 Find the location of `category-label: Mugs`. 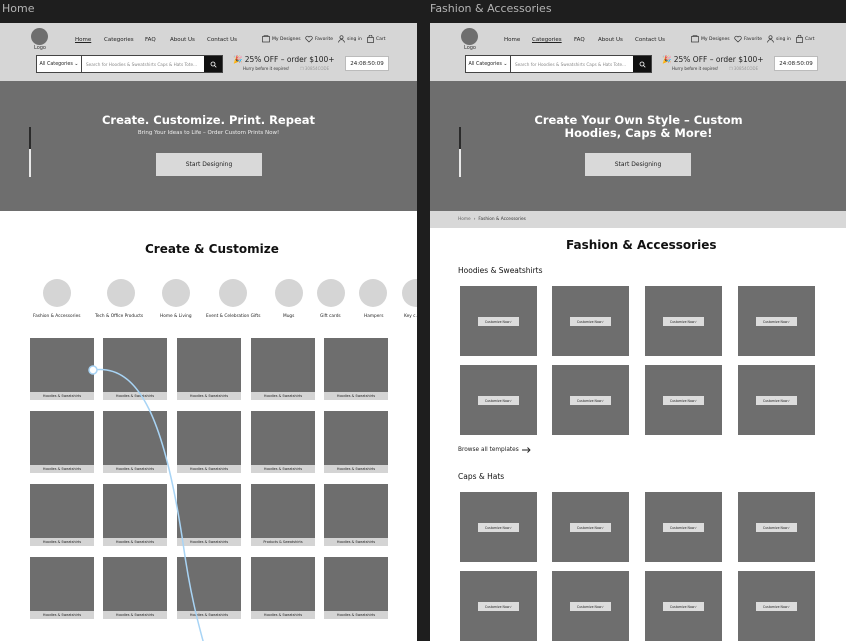

category-label: Mugs is located at coordinates (288, 316).